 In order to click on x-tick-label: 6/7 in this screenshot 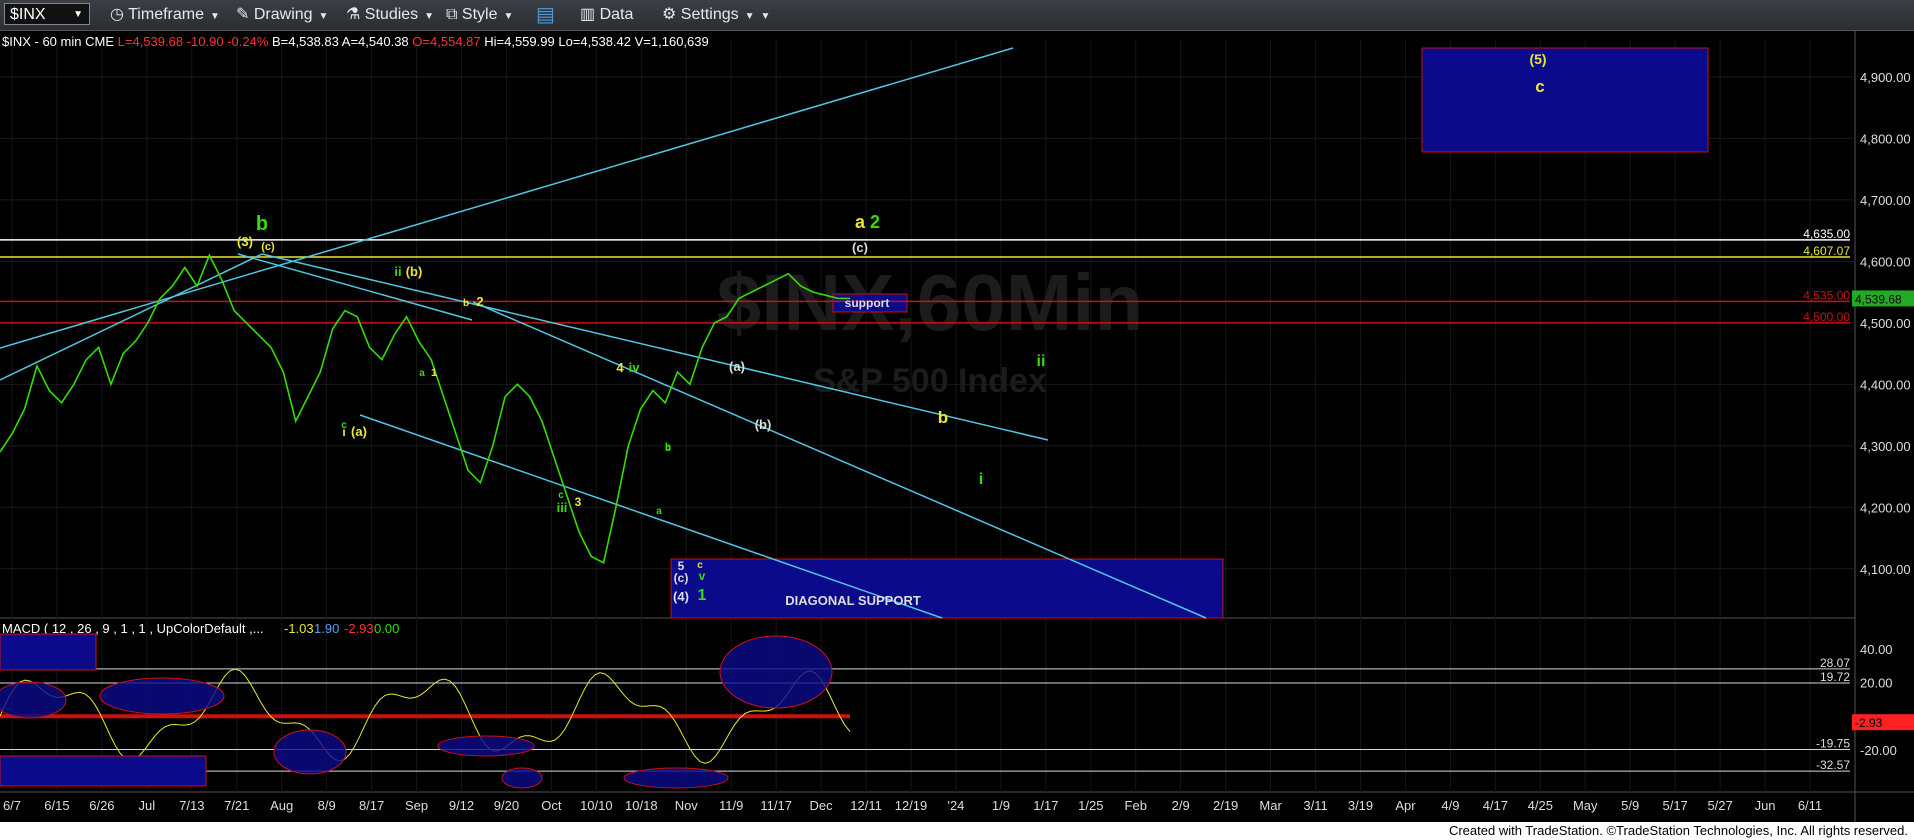, I will do `click(12, 805)`.